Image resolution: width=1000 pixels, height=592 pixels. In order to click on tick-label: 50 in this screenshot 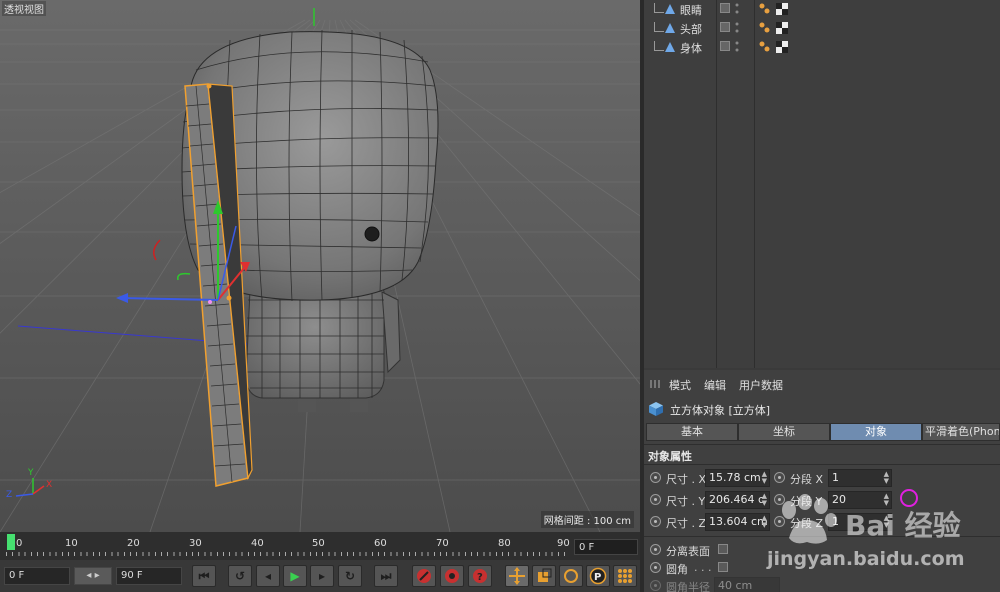, I will do `click(318, 543)`.